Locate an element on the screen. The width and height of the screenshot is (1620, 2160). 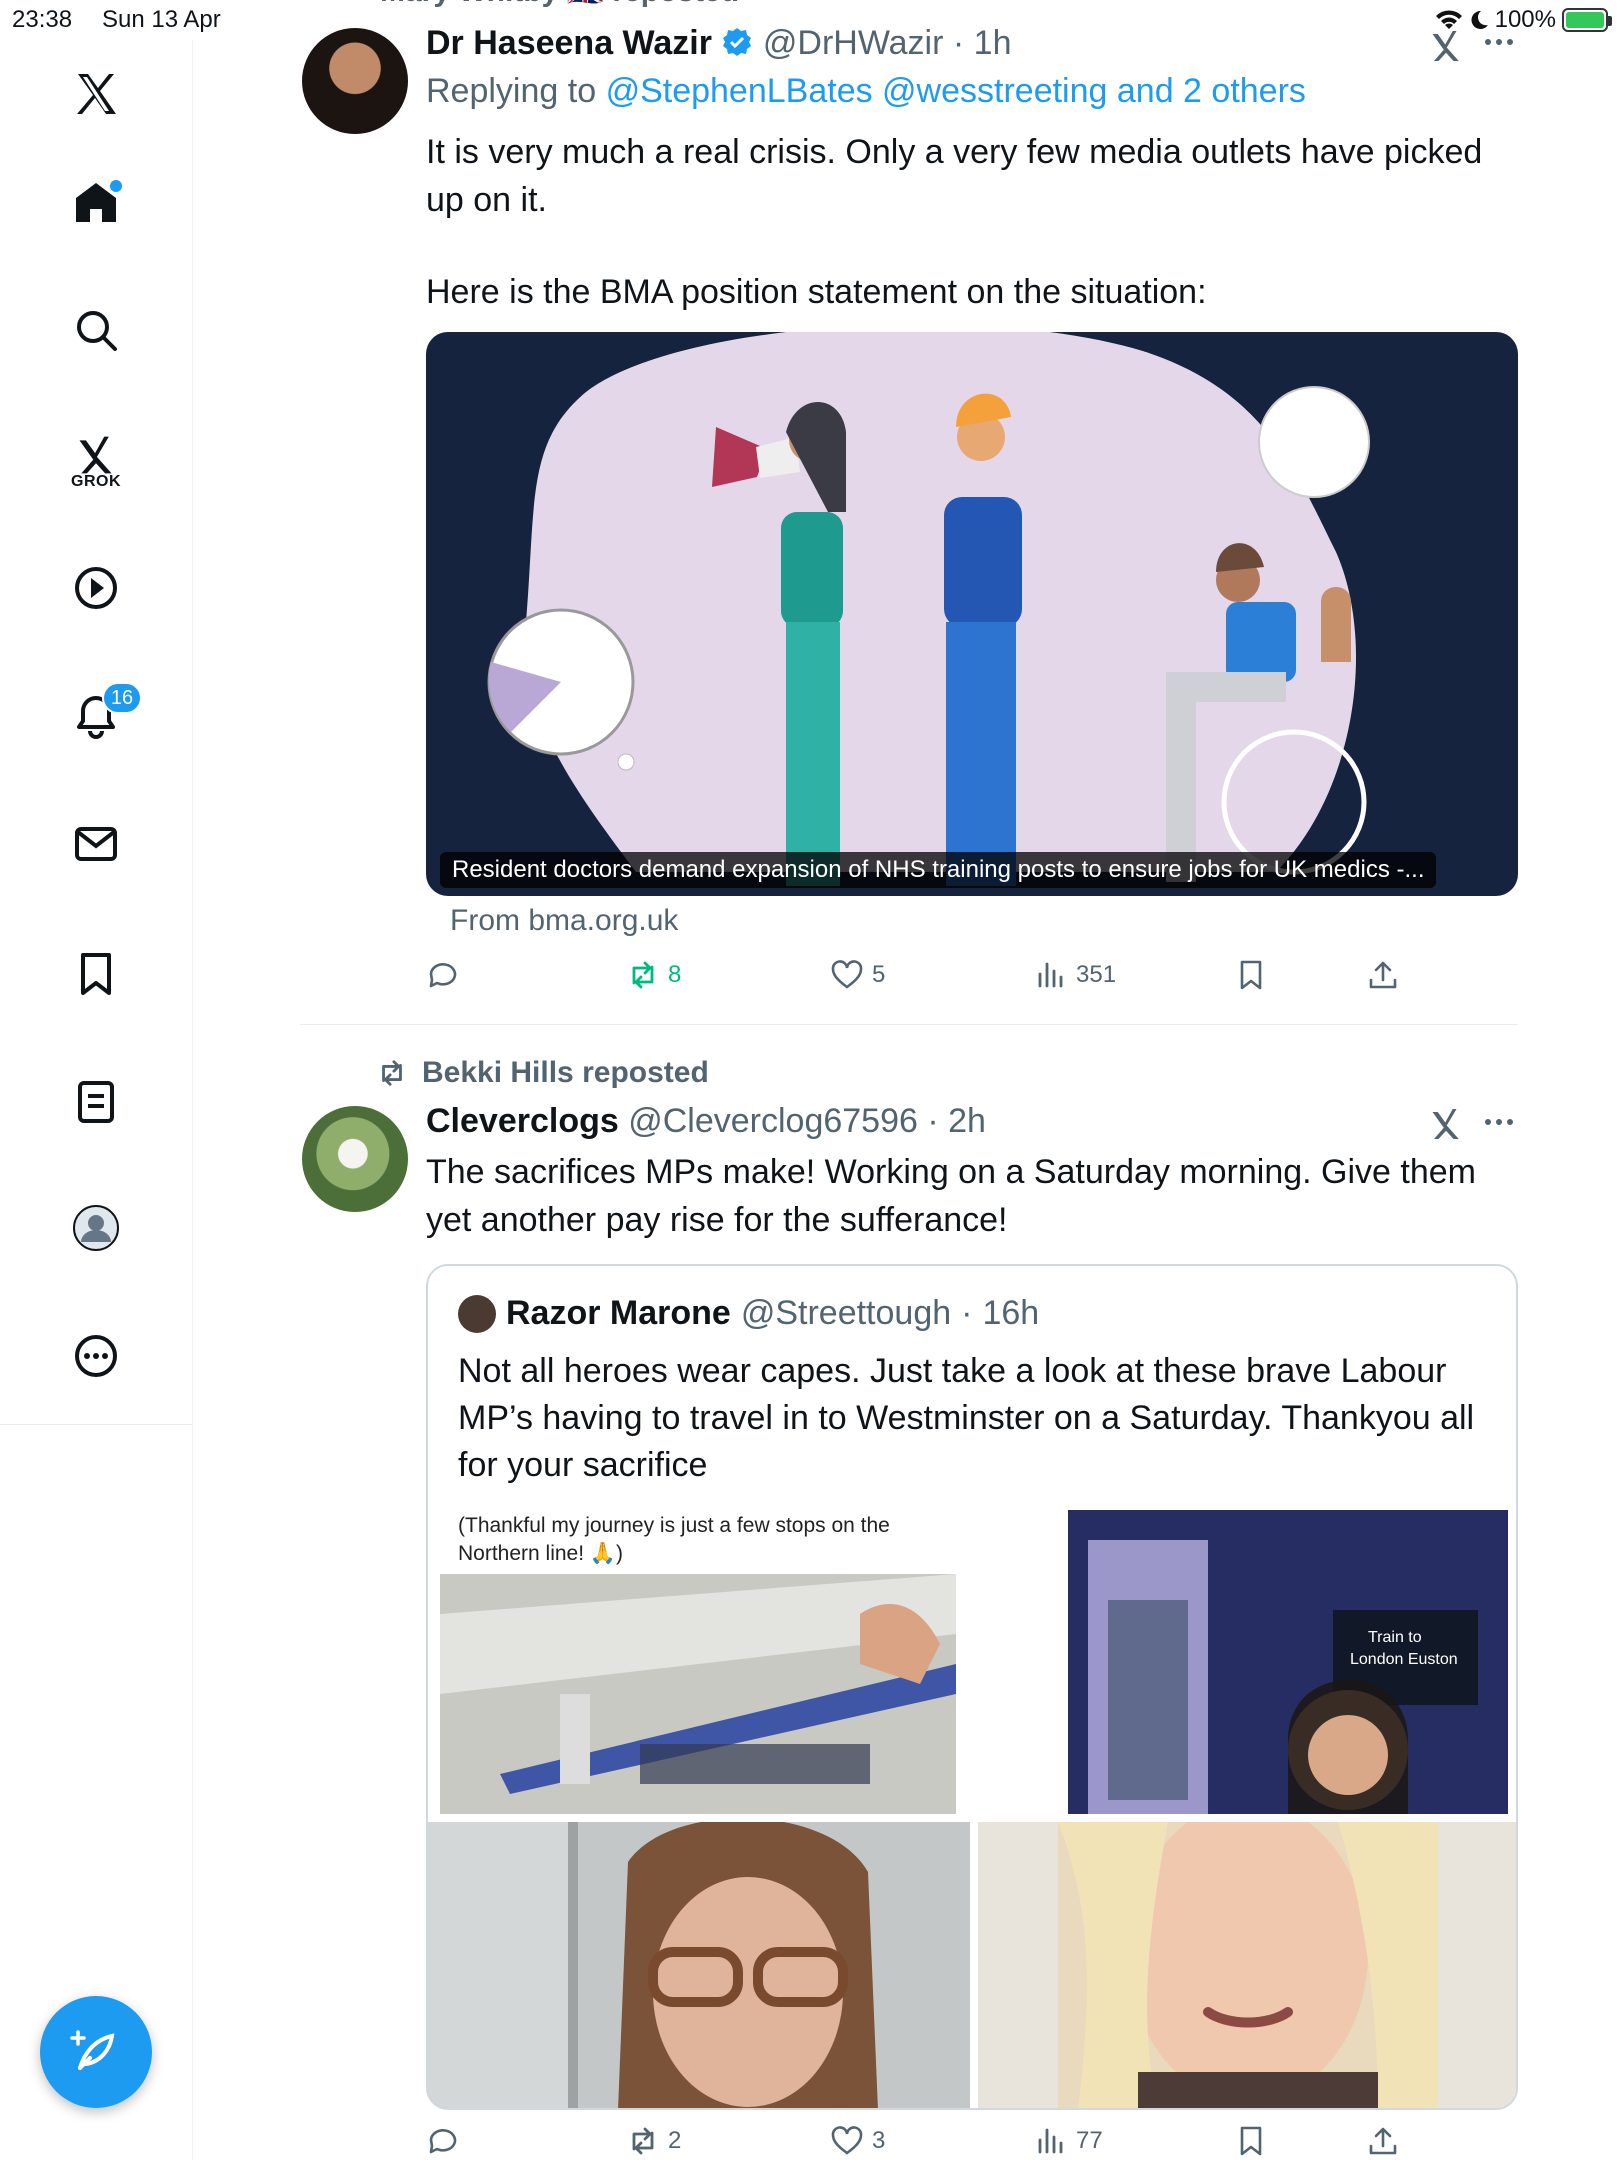
video-play-icon is located at coordinates (96, 588).